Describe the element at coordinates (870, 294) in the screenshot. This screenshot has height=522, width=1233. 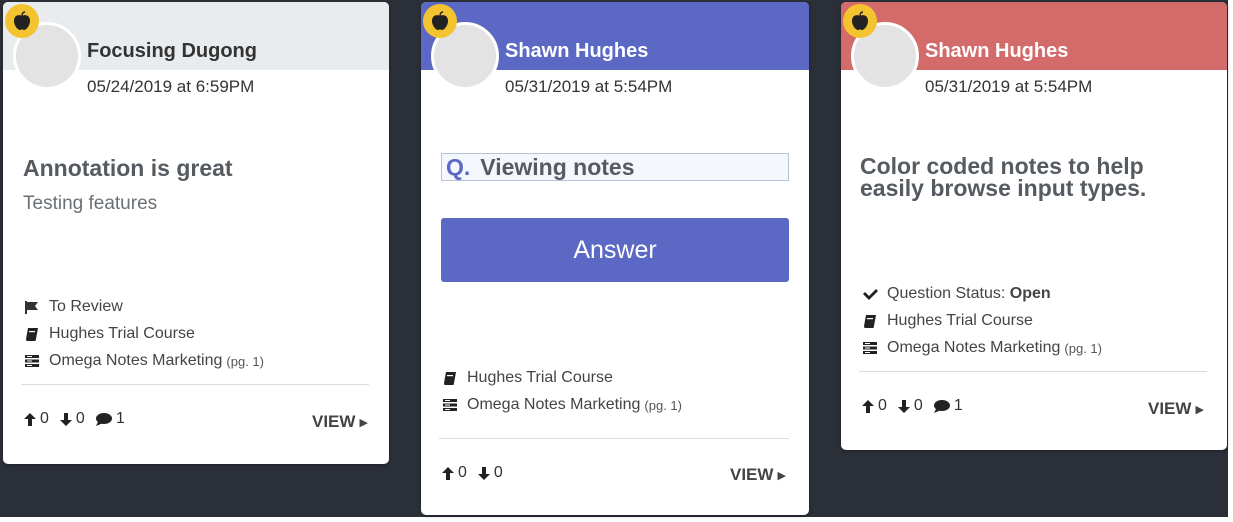
I see `check-icon` at that location.